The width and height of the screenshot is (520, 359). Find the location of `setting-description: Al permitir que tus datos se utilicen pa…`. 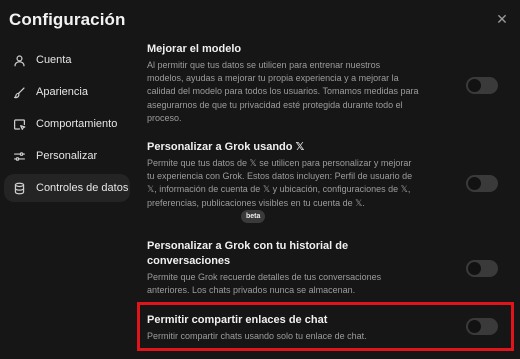

setting-description: Al permitir que tus datos se utilicen pa… is located at coordinates (283, 91).